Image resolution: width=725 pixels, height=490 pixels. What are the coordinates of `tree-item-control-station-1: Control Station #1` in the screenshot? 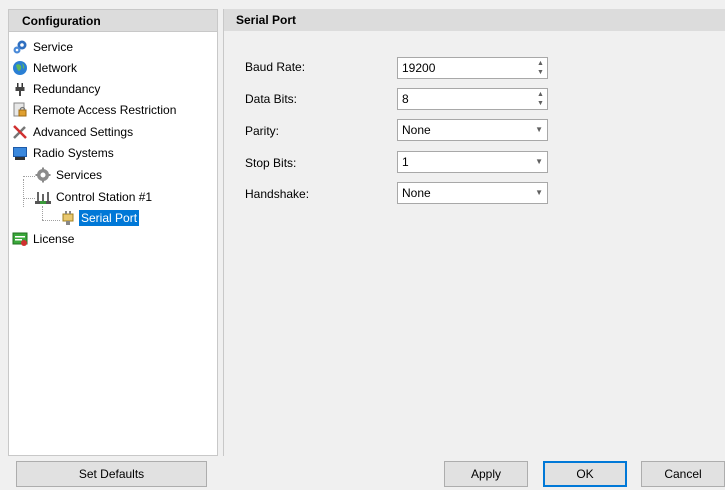 It's located at (94, 197).